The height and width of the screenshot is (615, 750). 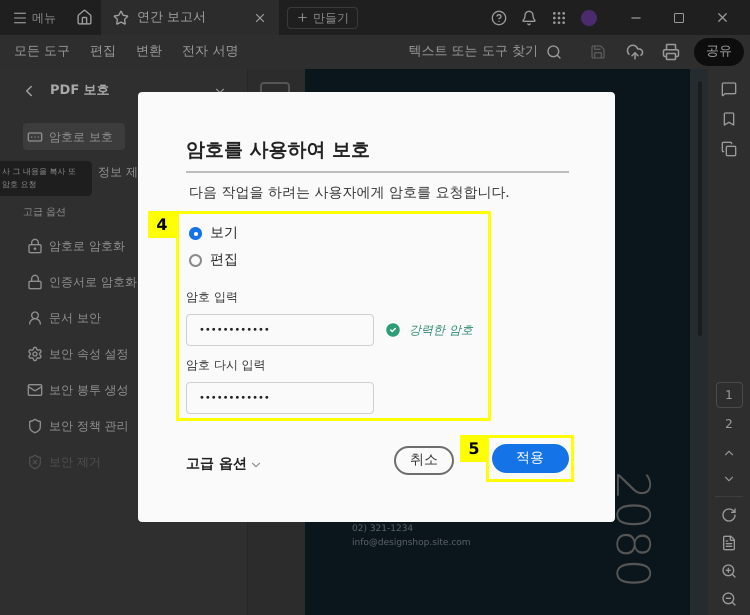 I want to click on dialog-title: 암호를 사용하여 보호, so click(x=279, y=150).